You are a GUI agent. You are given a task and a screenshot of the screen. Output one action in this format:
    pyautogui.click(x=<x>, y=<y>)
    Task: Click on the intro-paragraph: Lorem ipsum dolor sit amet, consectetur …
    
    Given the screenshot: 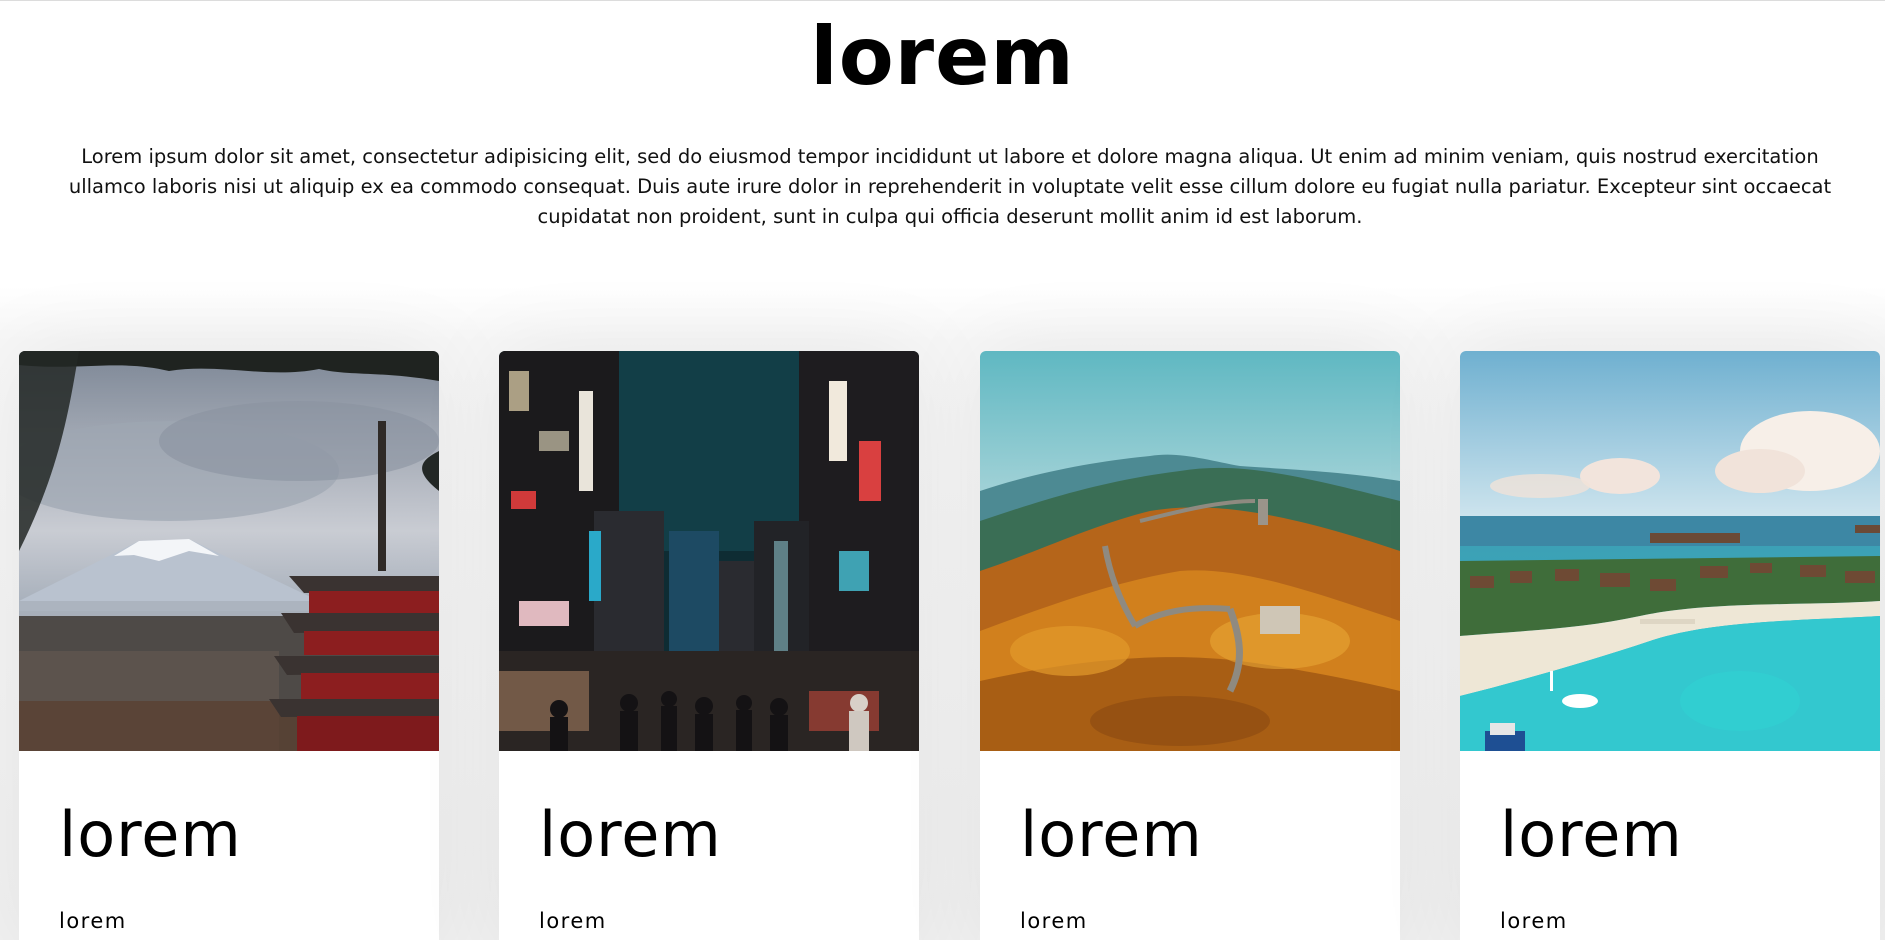 What is the action you would take?
    pyautogui.click(x=950, y=186)
    